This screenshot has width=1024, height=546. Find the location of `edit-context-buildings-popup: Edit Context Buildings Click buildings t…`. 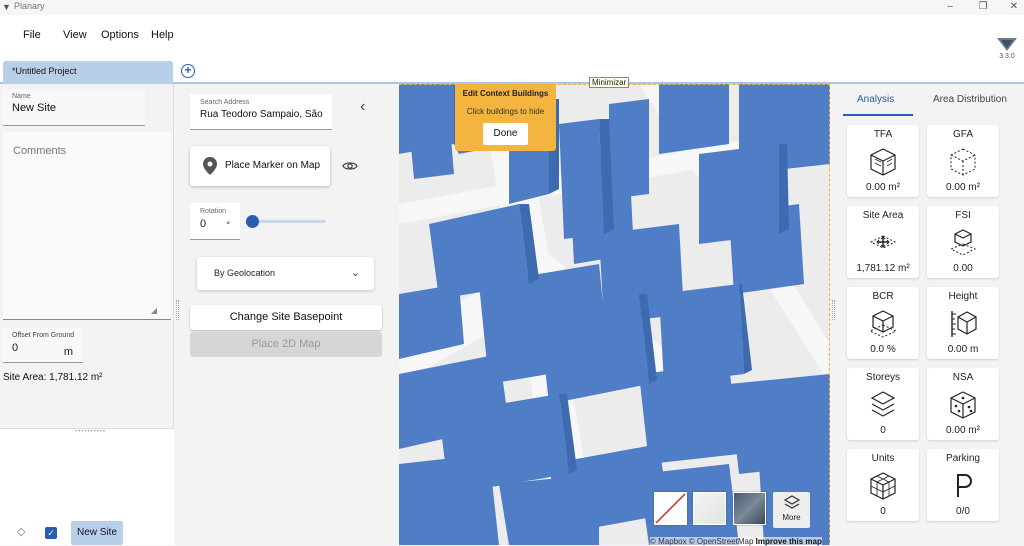

edit-context-buildings-popup: Edit Context Buildings Click buildings t… is located at coordinates (505, 117).